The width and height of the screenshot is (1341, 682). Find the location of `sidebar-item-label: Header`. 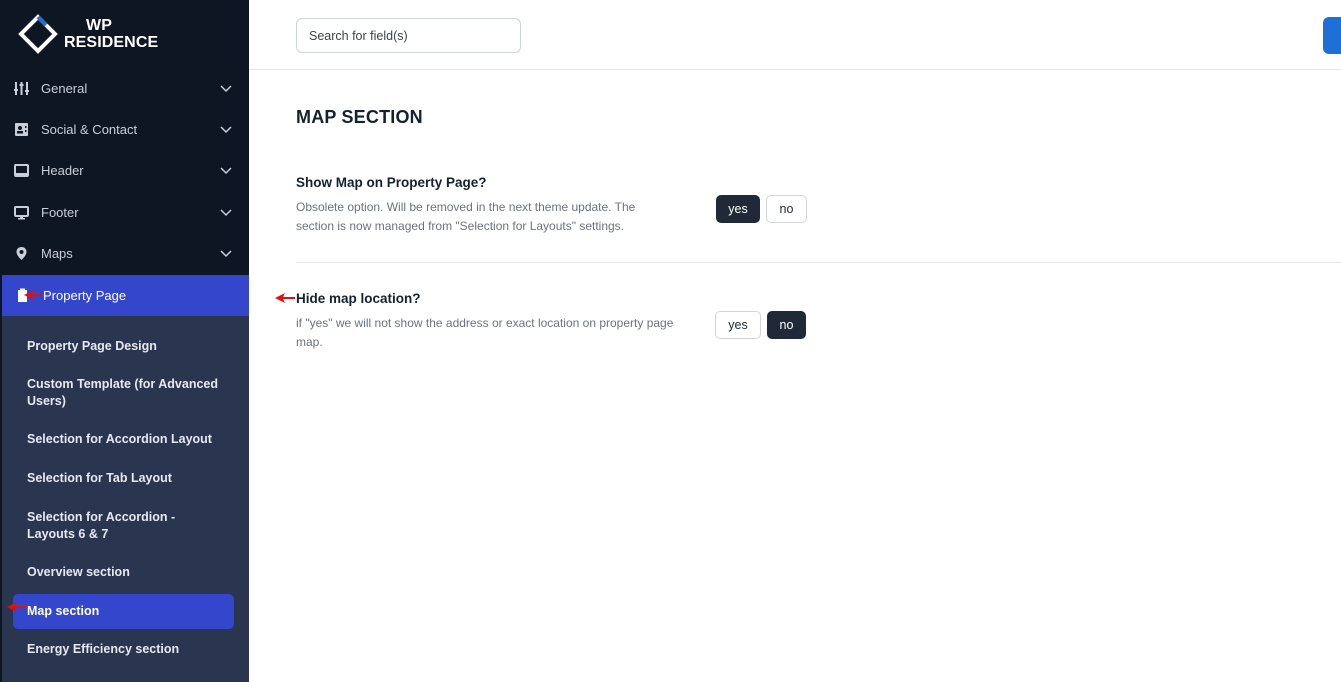

sidebar-item-label: Header is located at coordinates (62, 170).